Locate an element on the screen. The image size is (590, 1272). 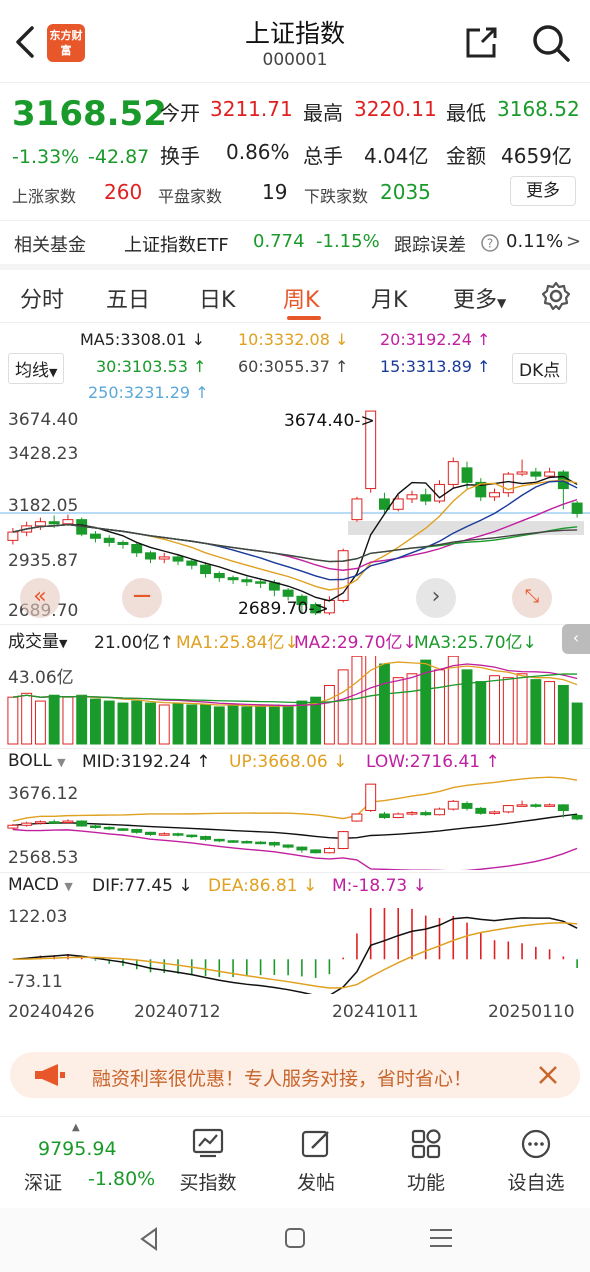
volume-selector: 成交量▼ is located at coordinates (37, 639).